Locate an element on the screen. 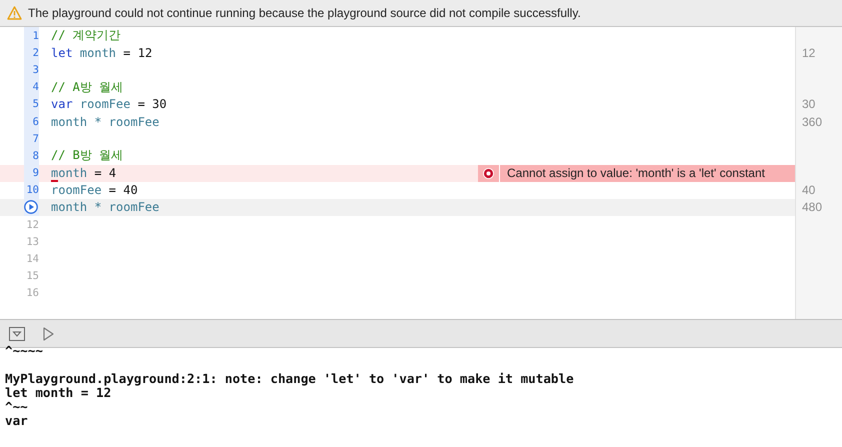 The image size is (842, 447). line-number: 13 is located at coordinates (32, 242).